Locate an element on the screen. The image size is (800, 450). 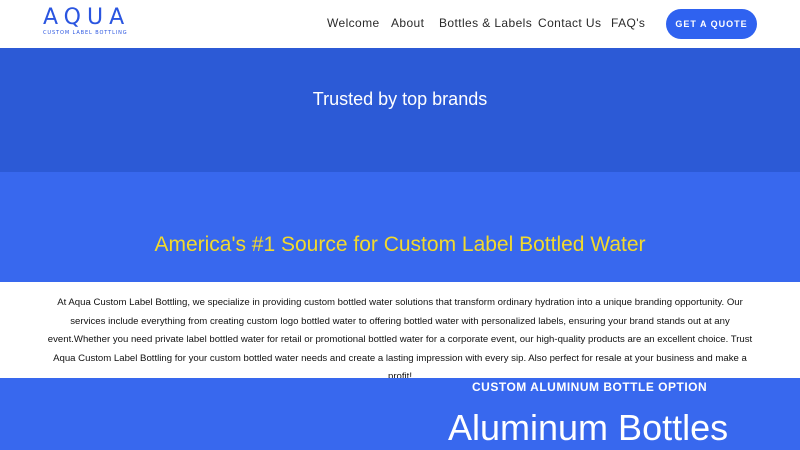
nav-item-faqs: FAQ's is located at coordinates (628, 23).